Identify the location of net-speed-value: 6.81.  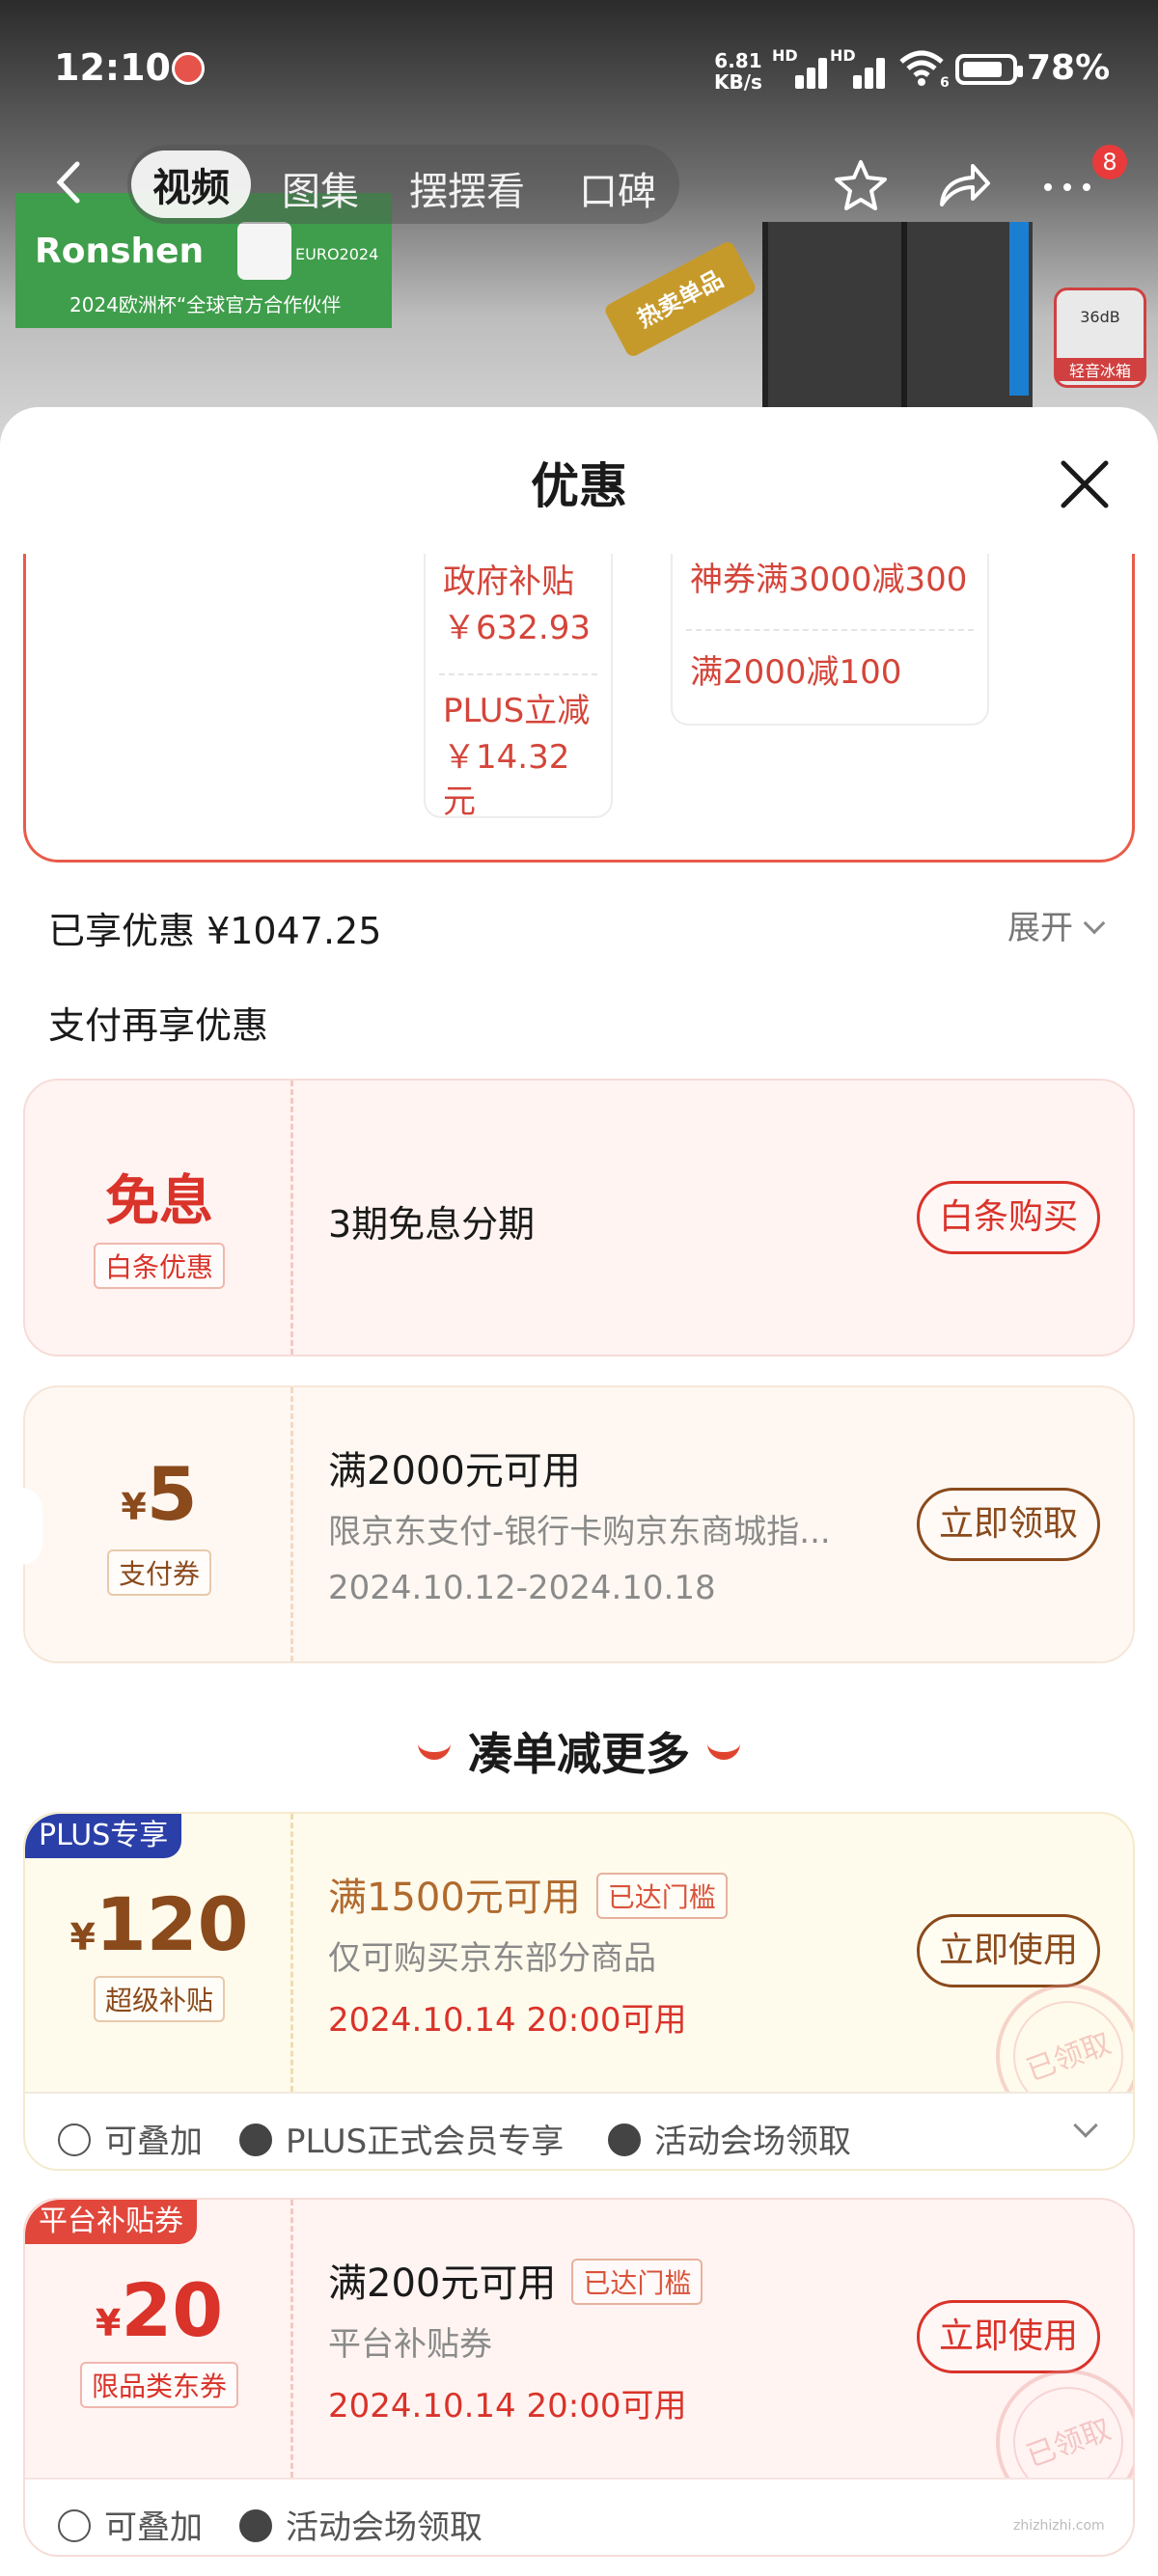
(738, 60).